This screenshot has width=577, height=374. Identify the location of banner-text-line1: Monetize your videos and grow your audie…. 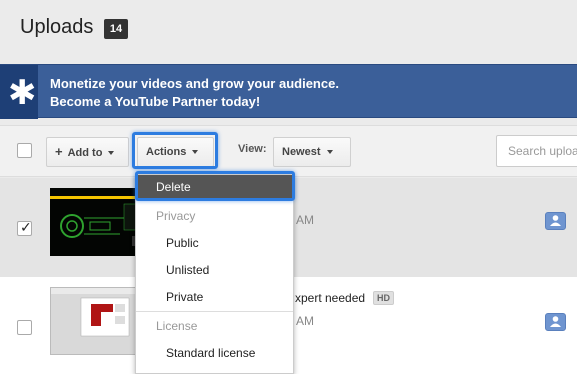
(194, 83).